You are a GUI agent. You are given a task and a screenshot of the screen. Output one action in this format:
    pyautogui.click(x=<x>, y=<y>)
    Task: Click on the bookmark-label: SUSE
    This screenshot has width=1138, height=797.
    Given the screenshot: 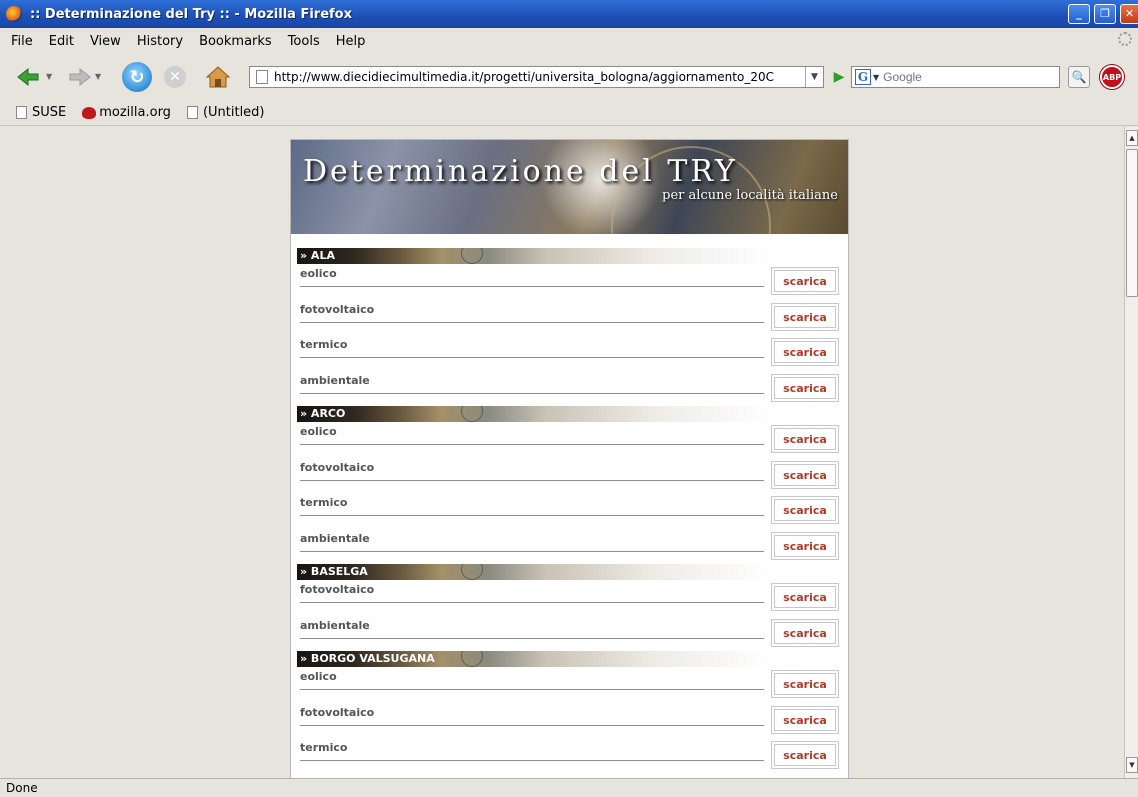 What is the action you would take?
    pyautogui.click(x=49, y=112)
    